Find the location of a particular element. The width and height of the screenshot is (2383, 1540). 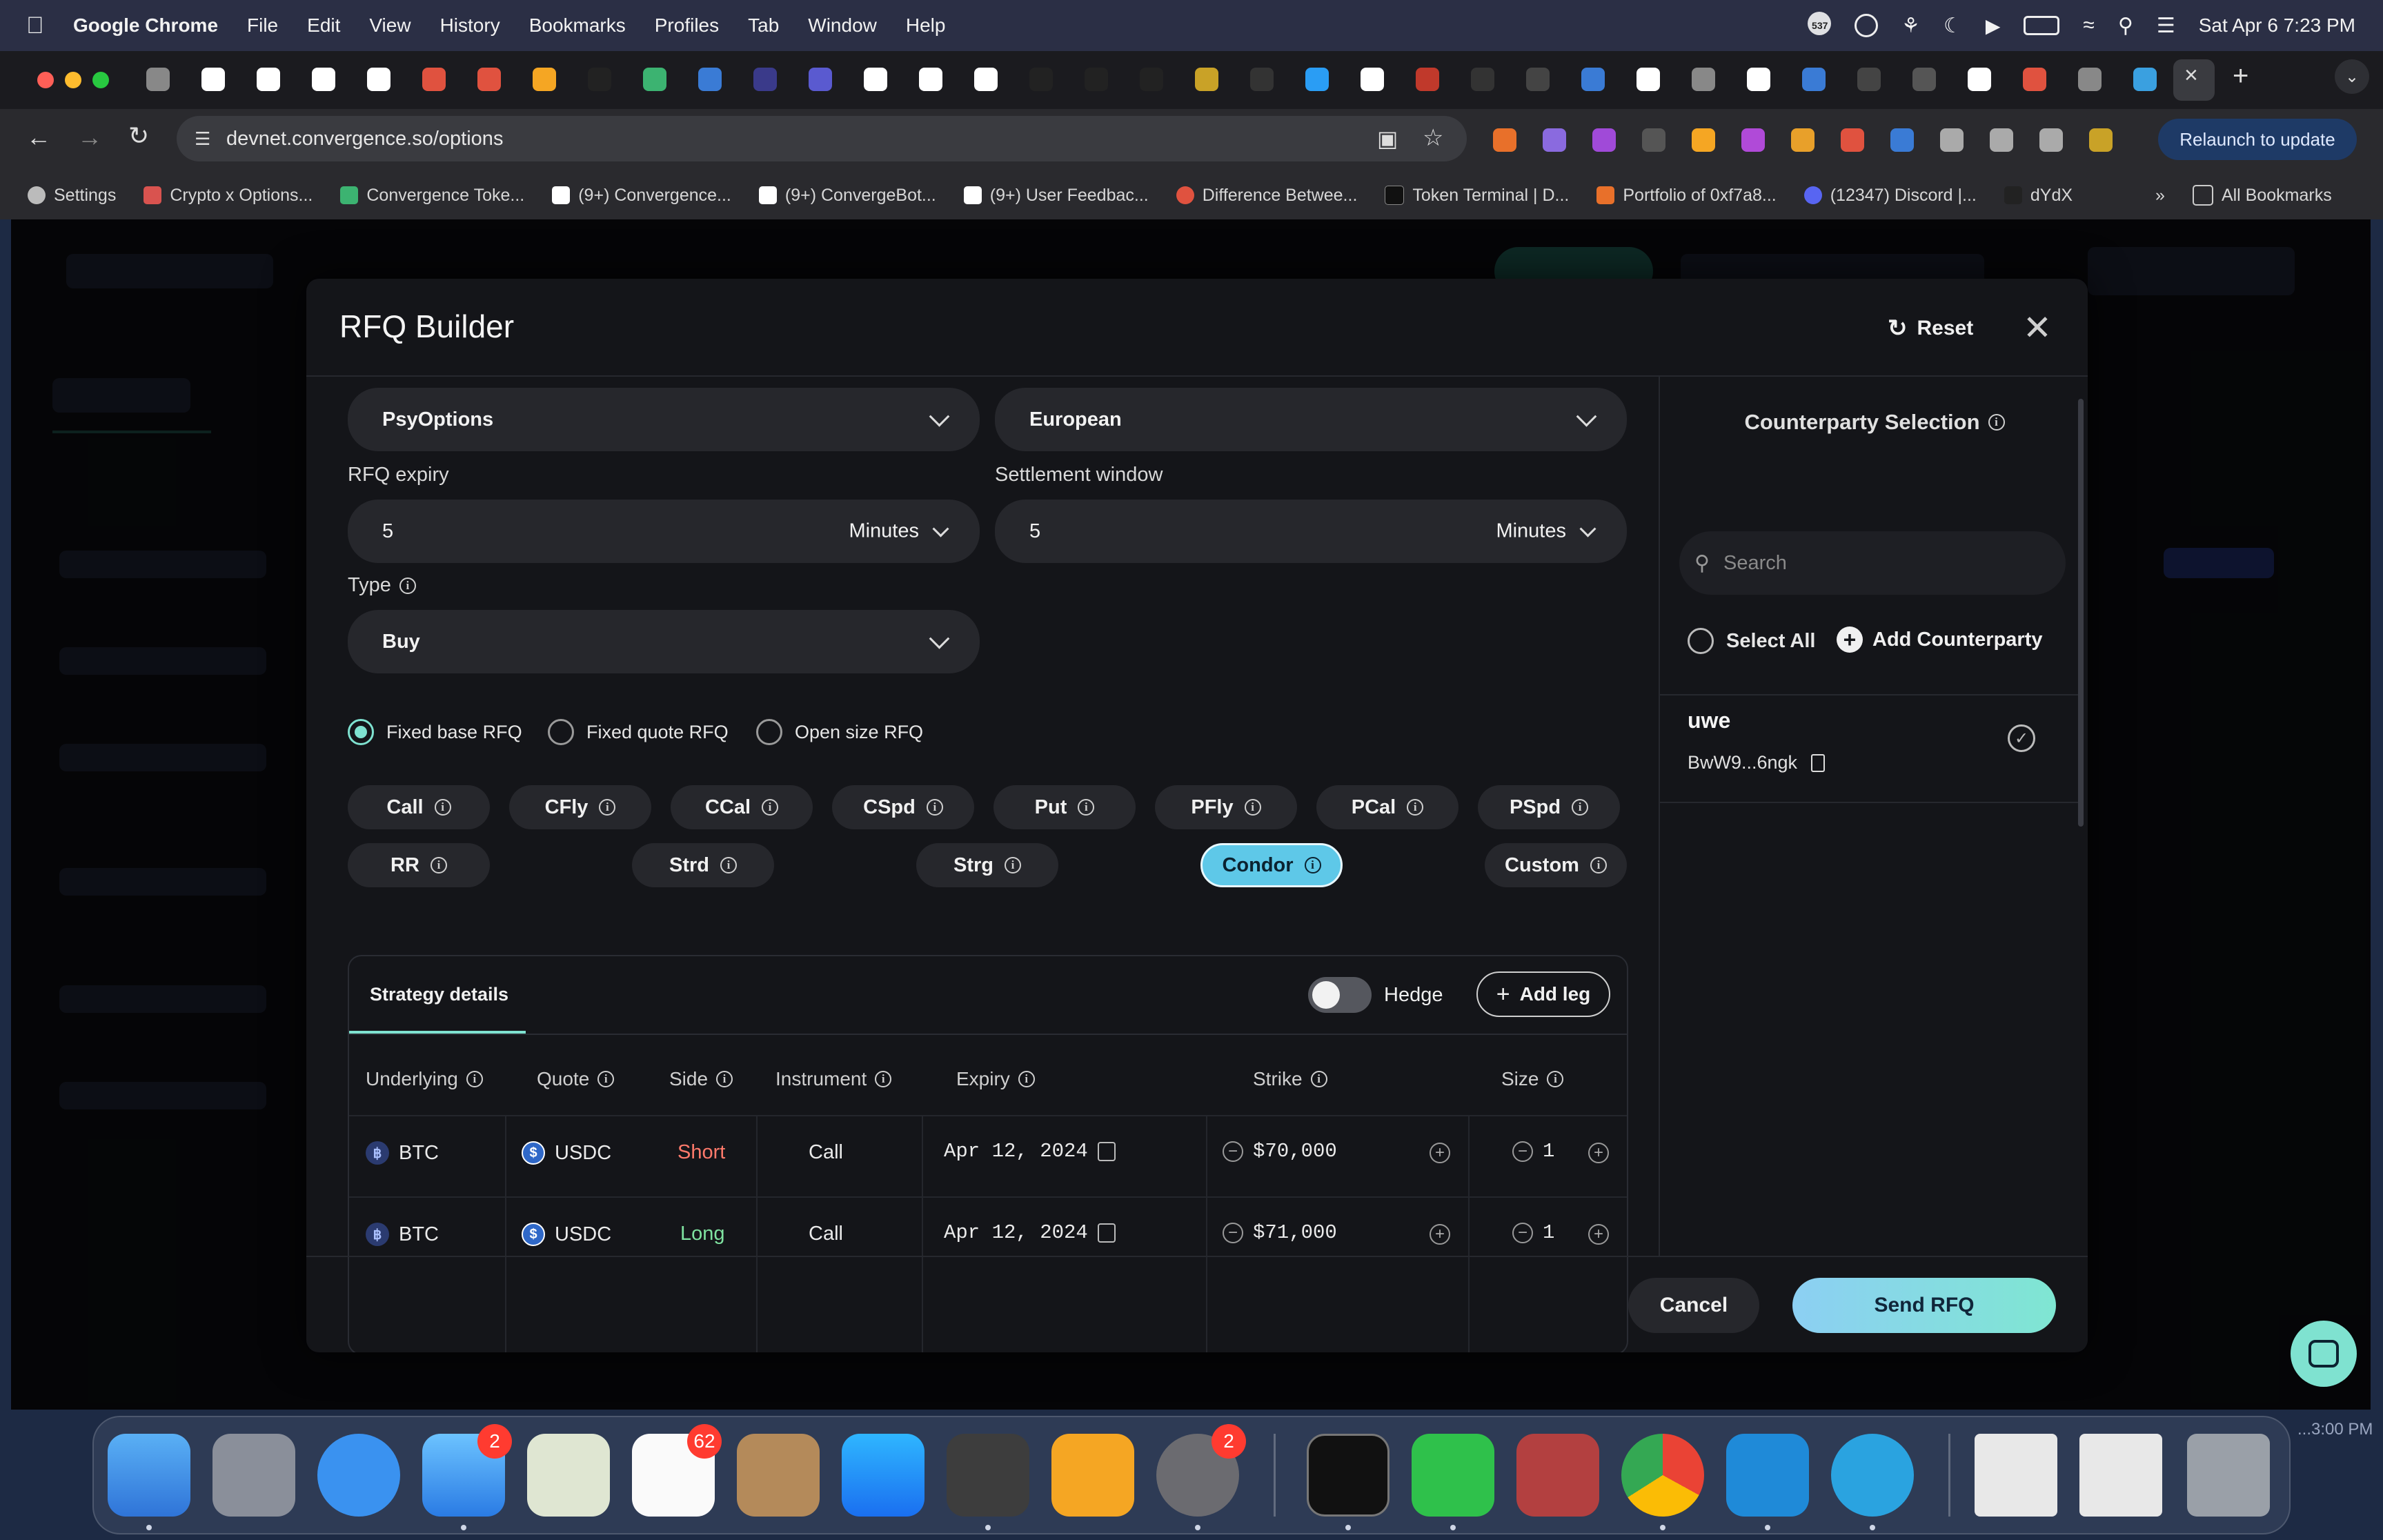

launchpad-icon is located at coordinates (253, 1475).